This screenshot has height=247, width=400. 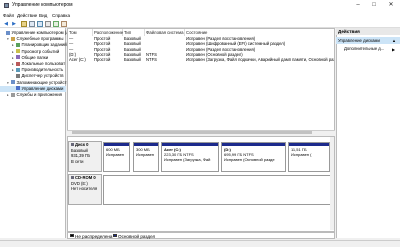 What do you see at coordinates (42, 82) in the screenshot?
I see `tree-item-label: Запоминающие устройств` at bounding box center [42, 82].